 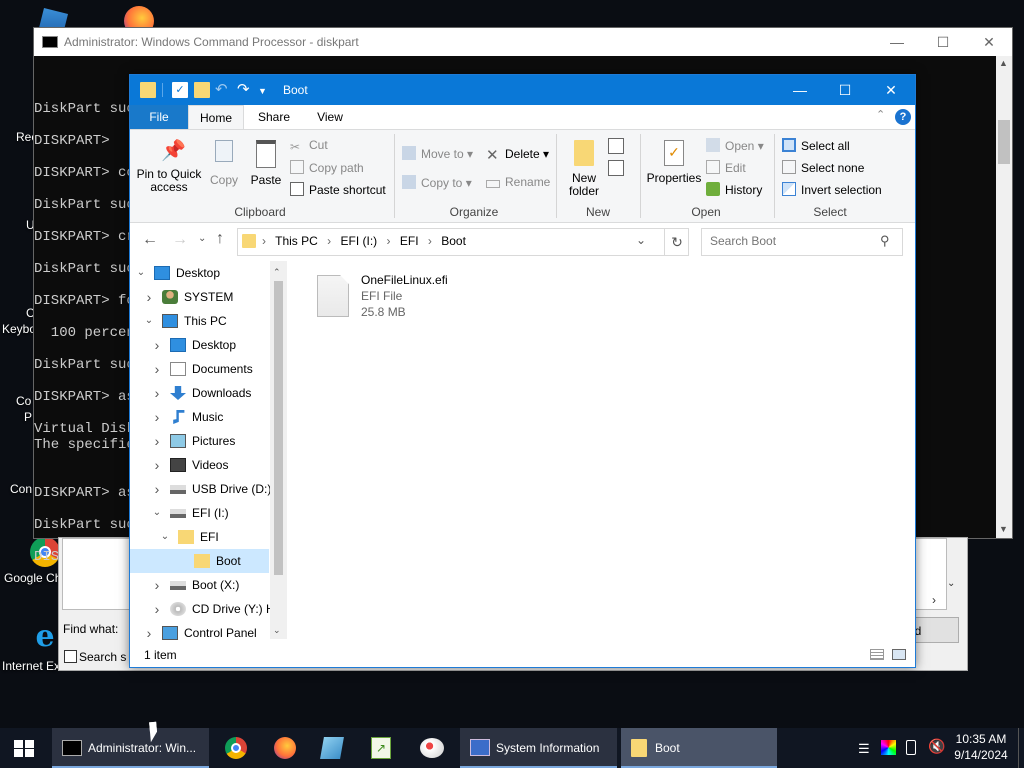 I want to click on back-icon: ←, so click(x=150, y=240).